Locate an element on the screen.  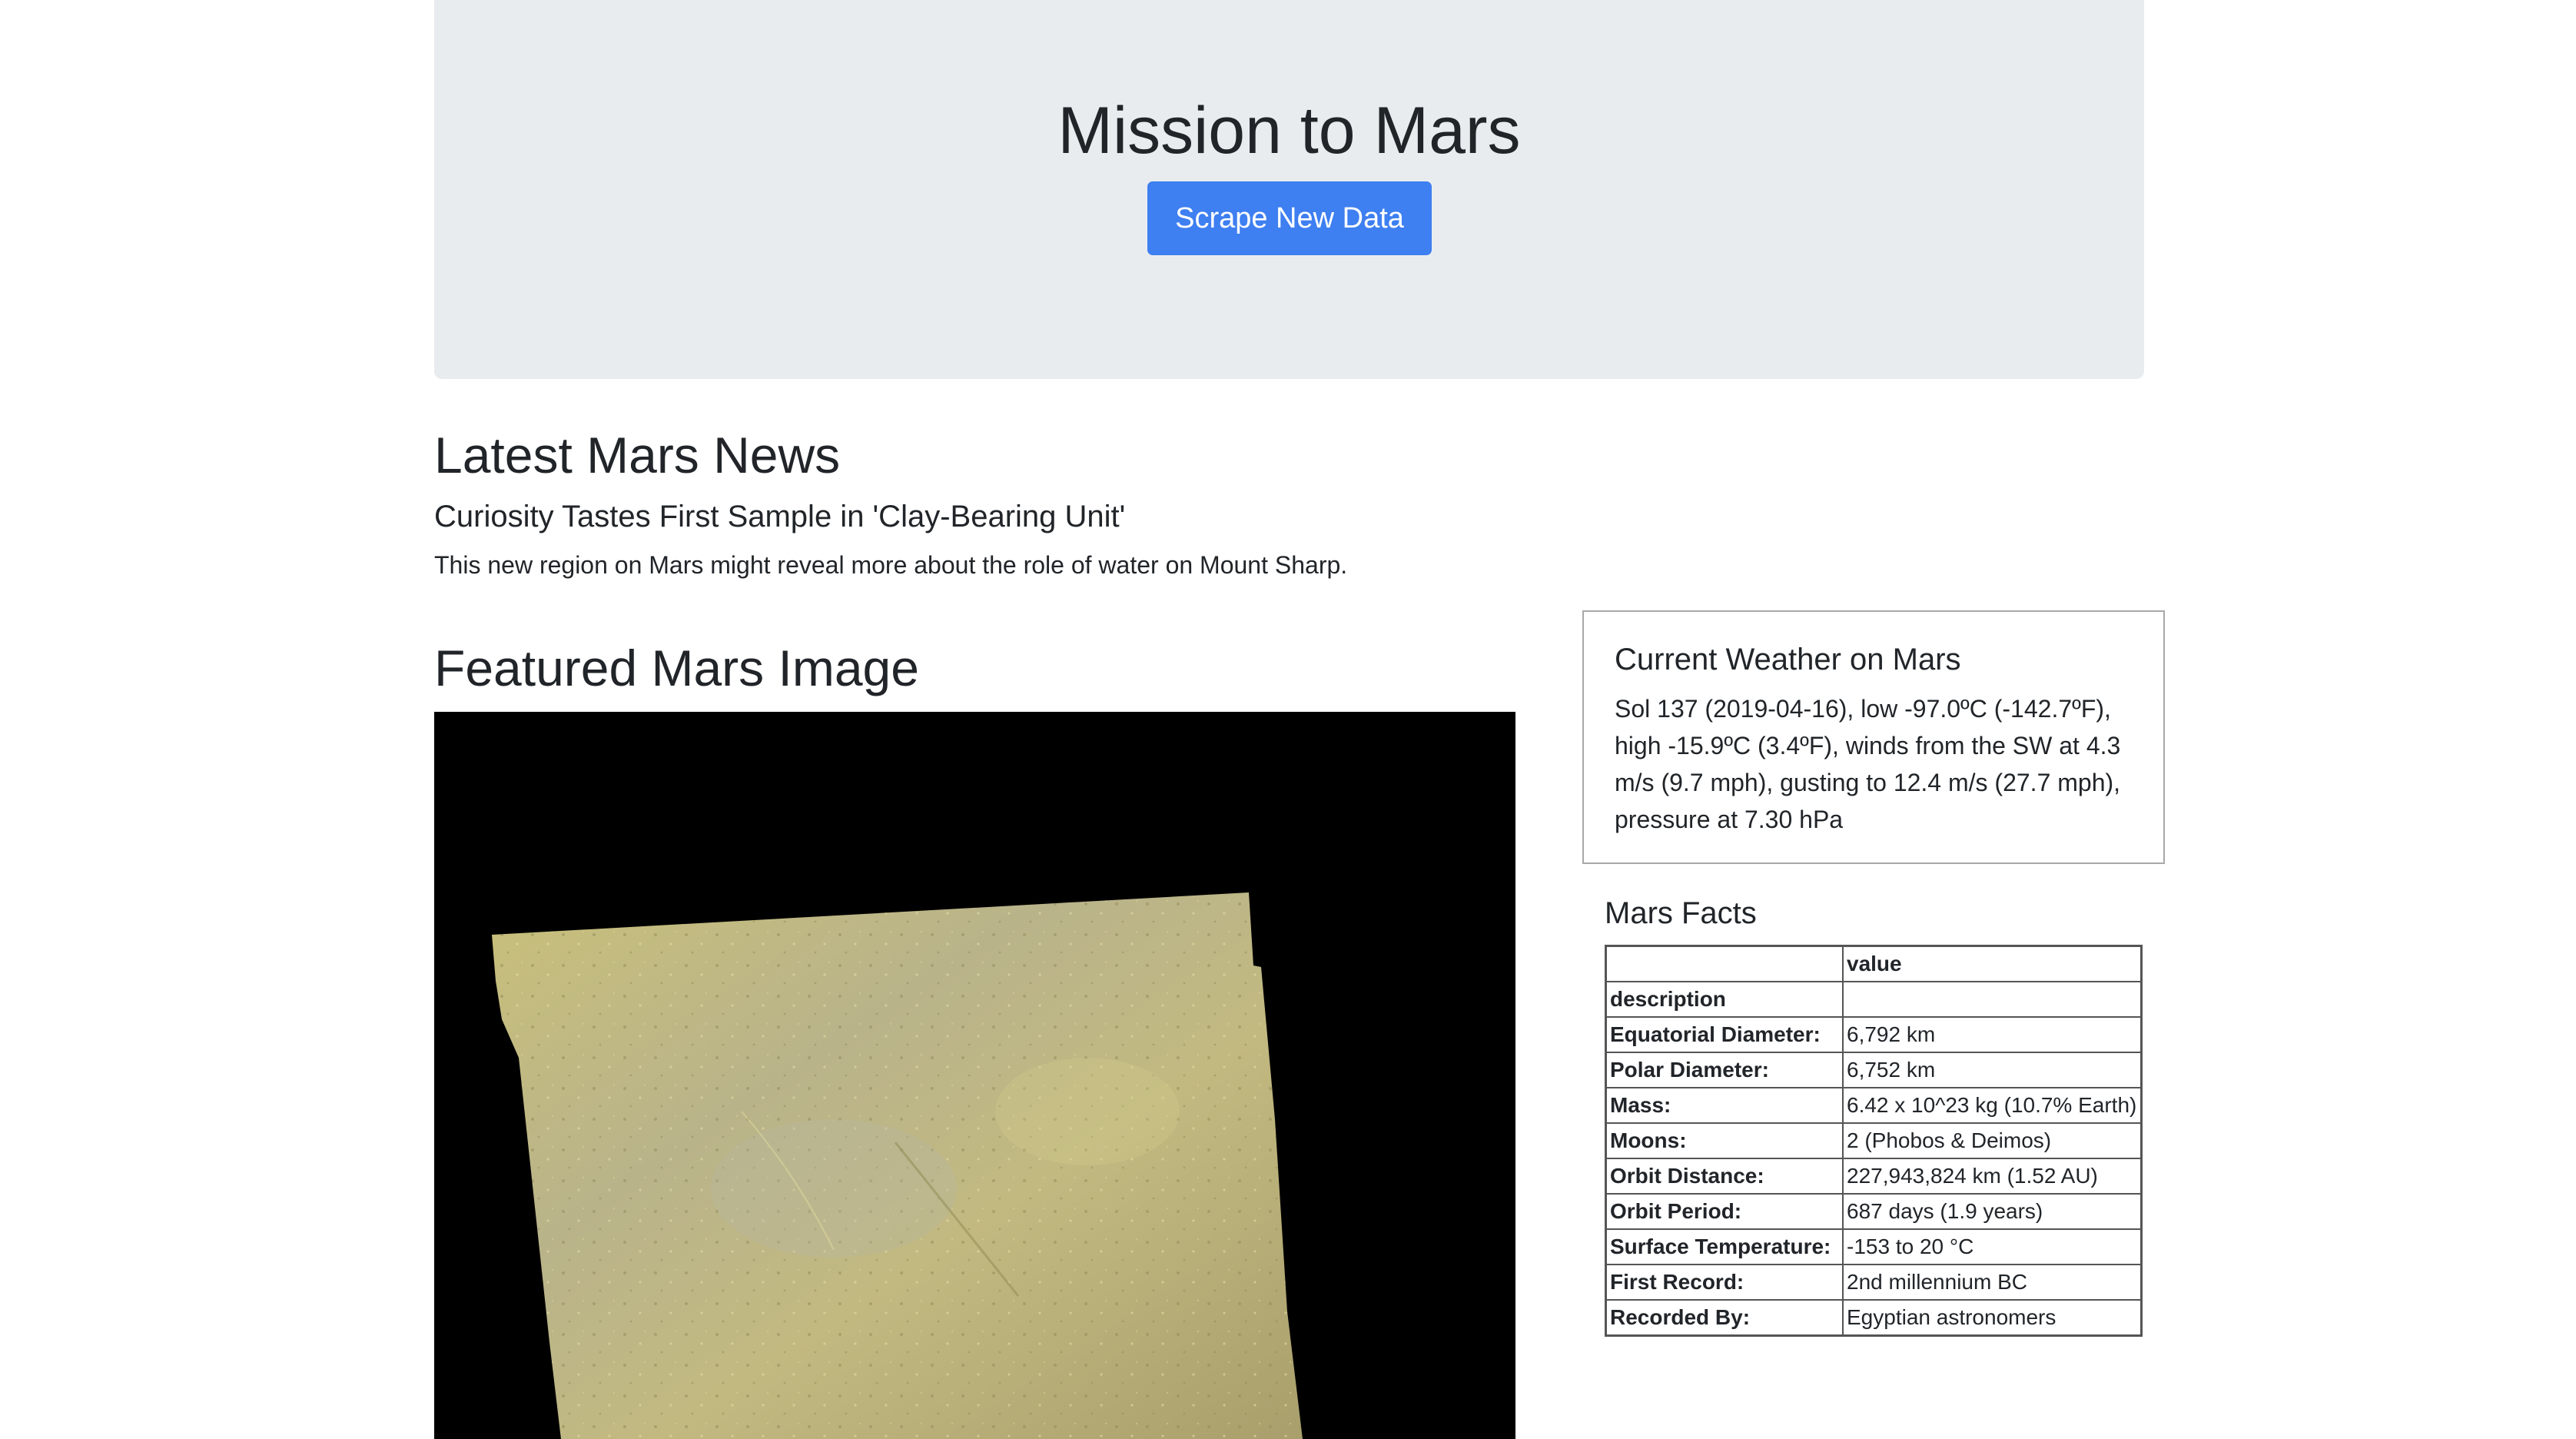
news-heading: Latest Mars News is located at coordinates (637, 455).